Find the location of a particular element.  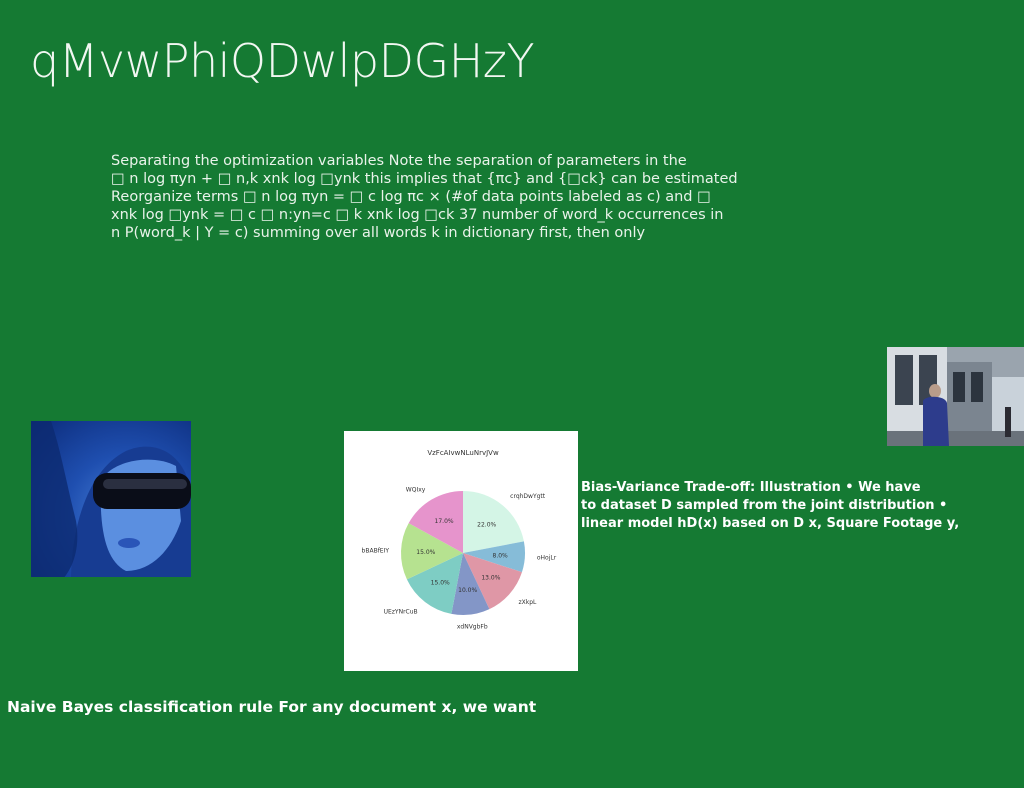

pie-category-label: WQIxy is located at coordinates (416, 489).